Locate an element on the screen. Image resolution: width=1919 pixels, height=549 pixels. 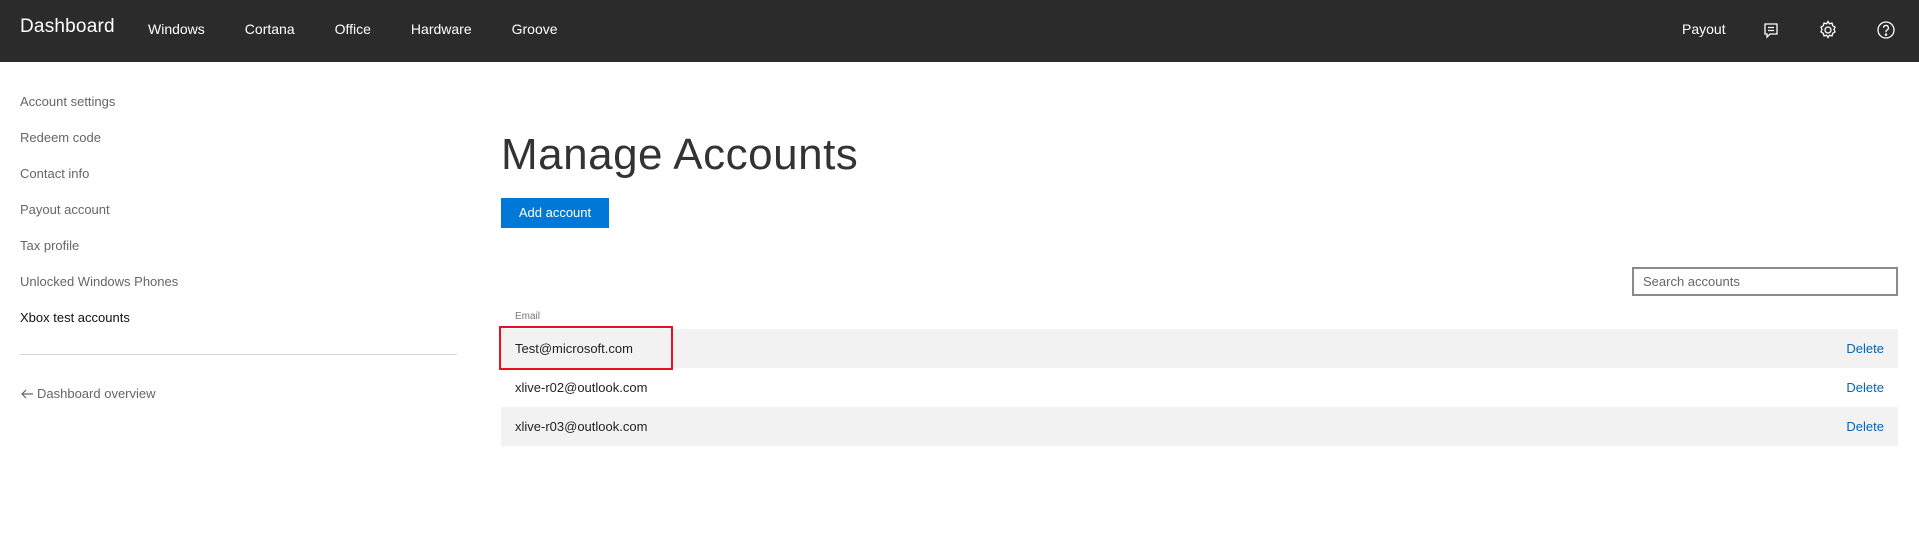
sidebar-item-payout-account: Payout account is located at coordinates (239, 218).